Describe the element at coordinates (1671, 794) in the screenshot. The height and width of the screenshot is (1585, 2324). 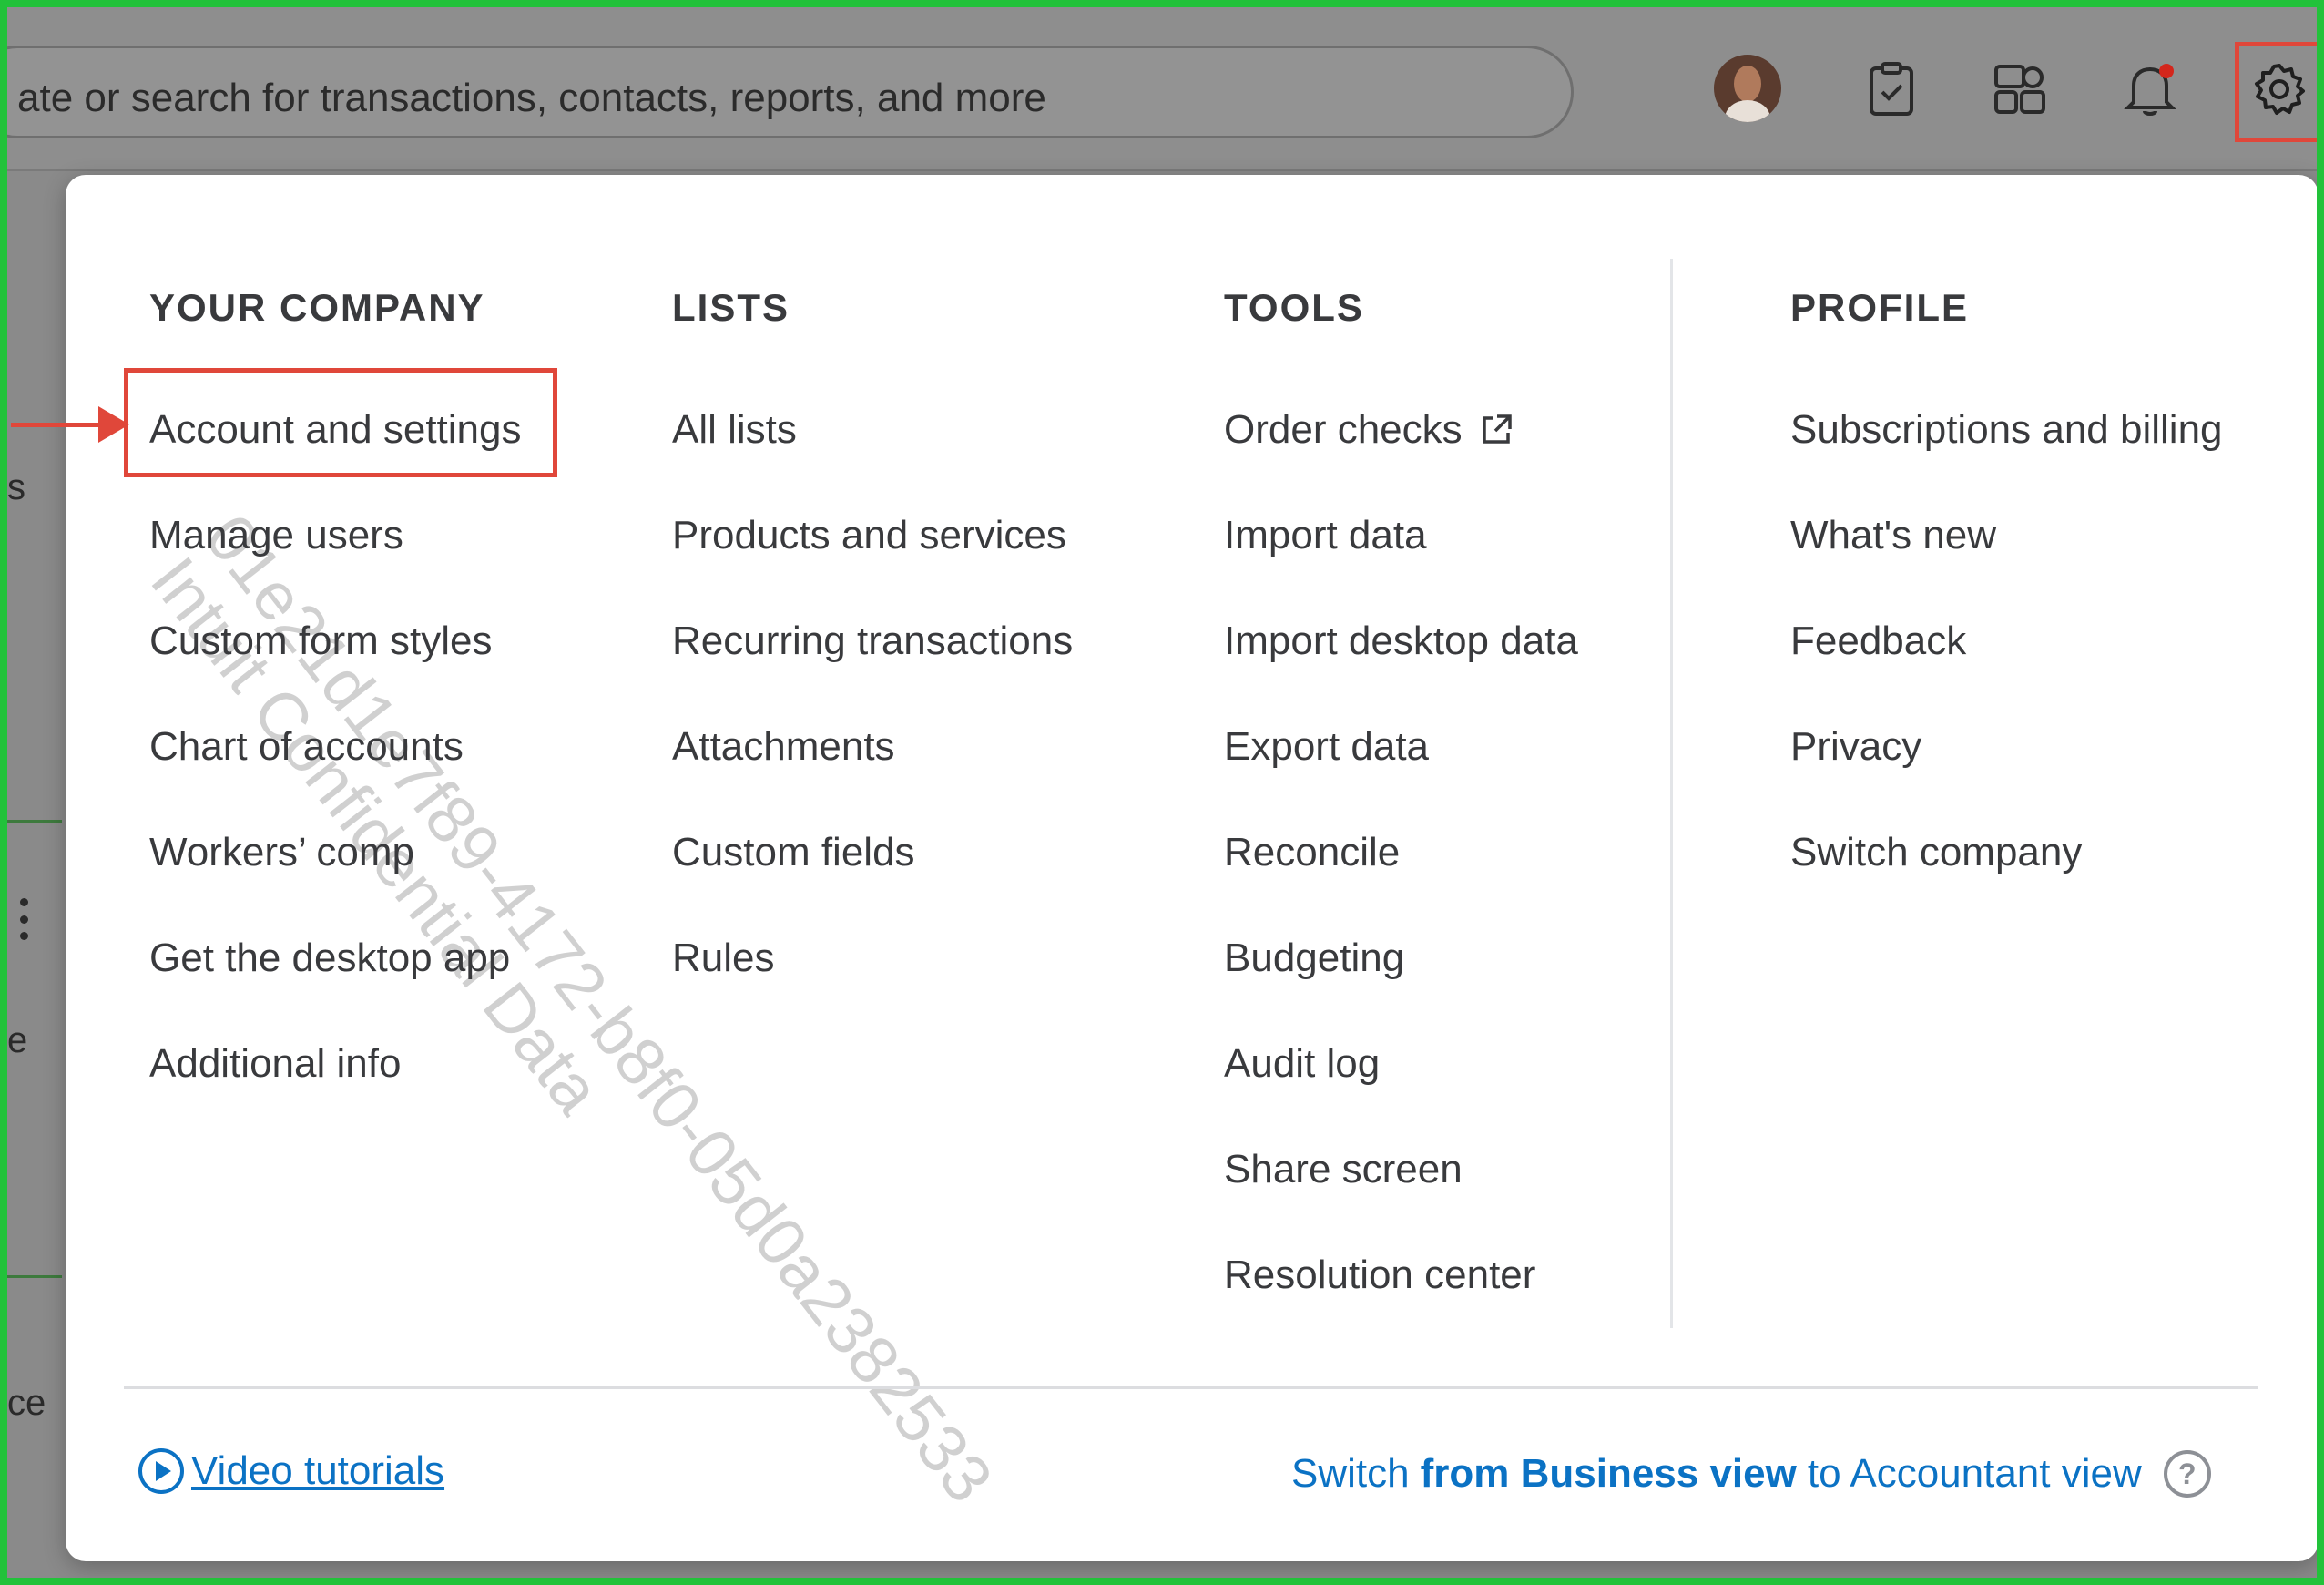
I see `column-divider` at that location.